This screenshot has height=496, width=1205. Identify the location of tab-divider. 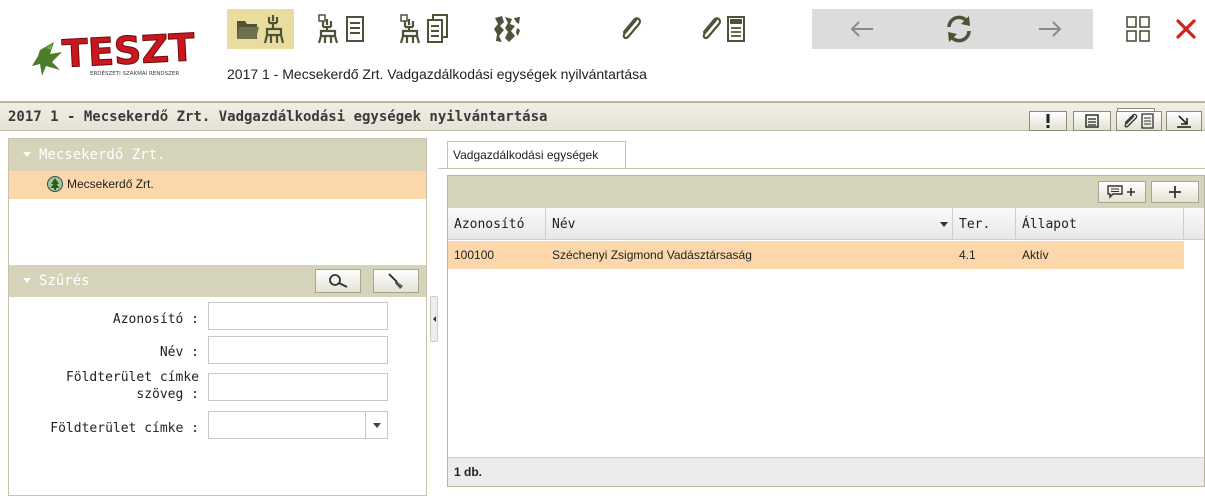
(821, 168).